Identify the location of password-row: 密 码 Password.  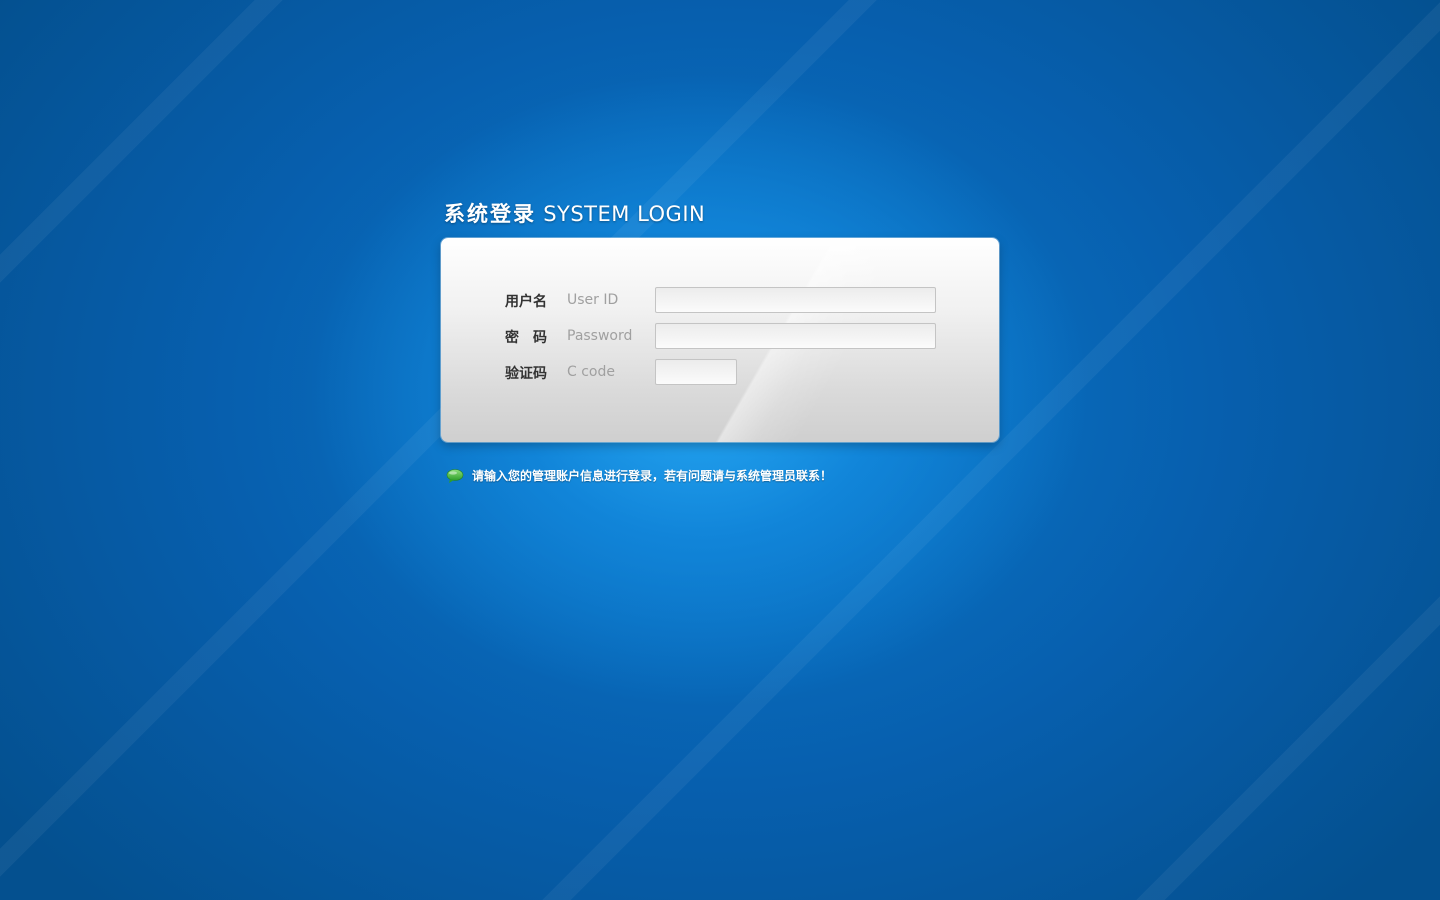
(720, 336).